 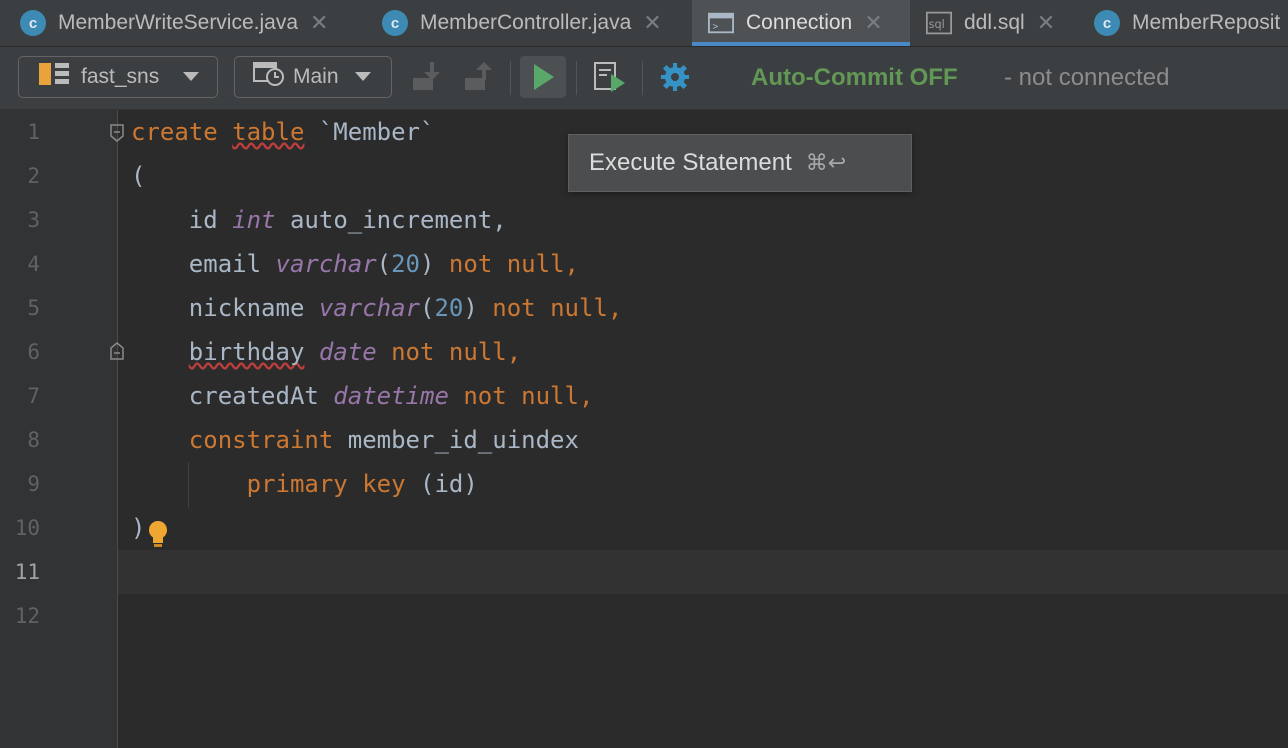 I want to click on tab-member-repository: c MemberReposit, so click(x=1186, y=23).